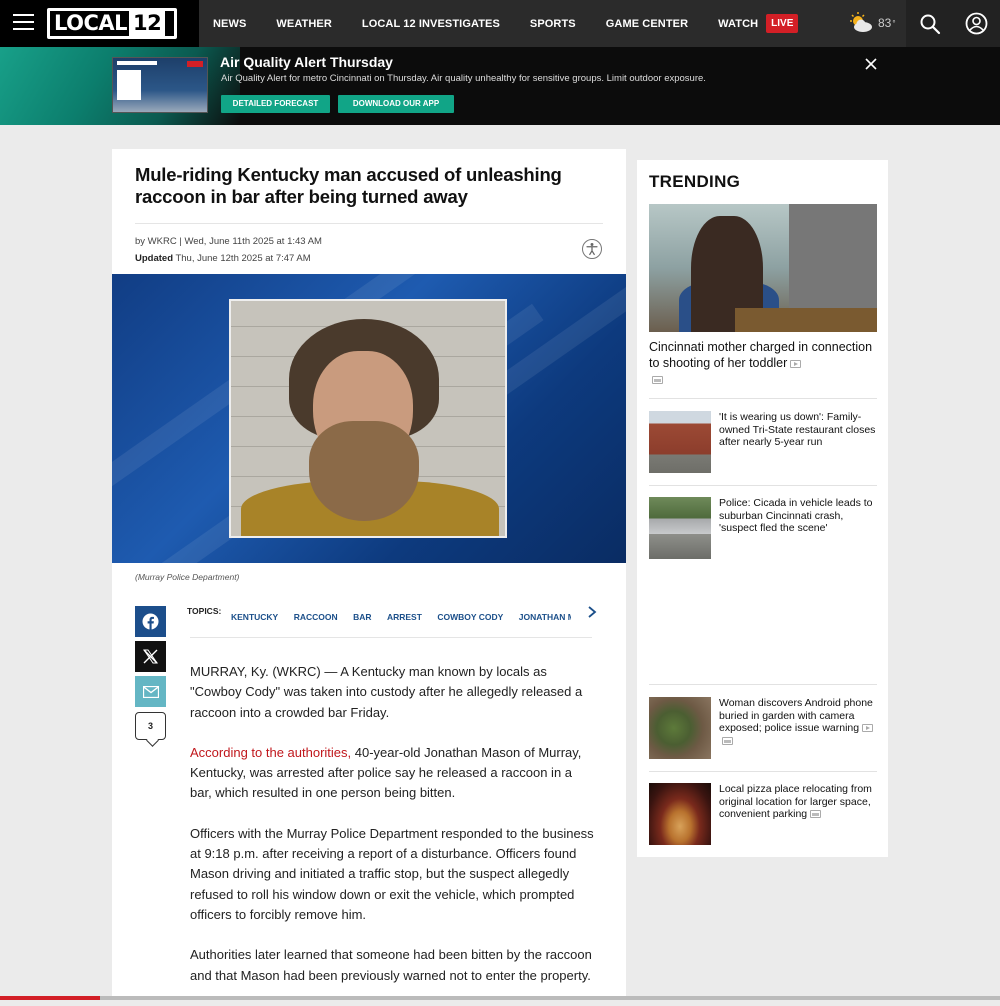 The height and width of the screenshot is (1006, 1000). What do you see at coordinates (470, 616) in the screenshot?
I see `topic-cowboy-cody: COWBOY CODY` at bounding box center [470, 616].